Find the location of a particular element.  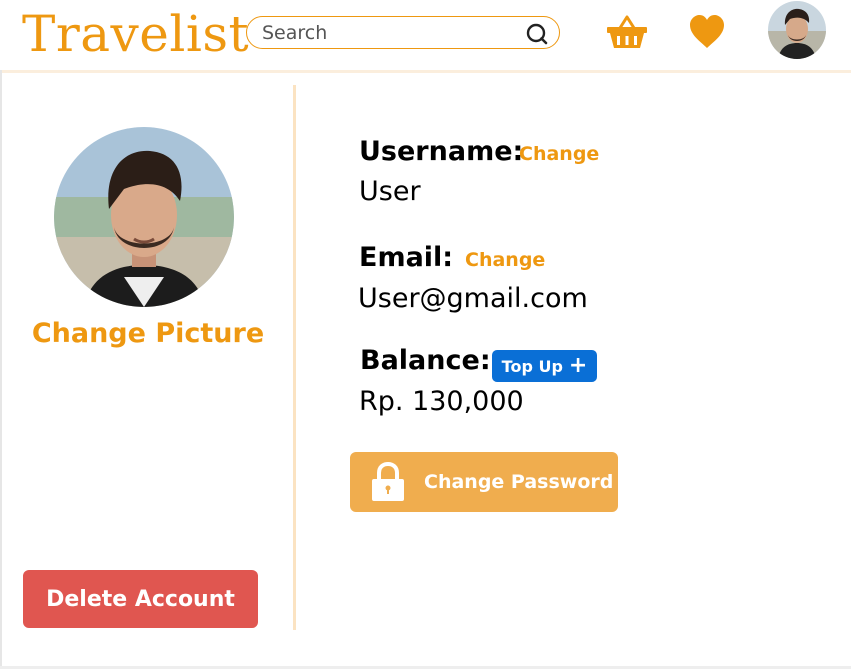

change-picture-link: Change Picture is located at coordinates (148, 333).